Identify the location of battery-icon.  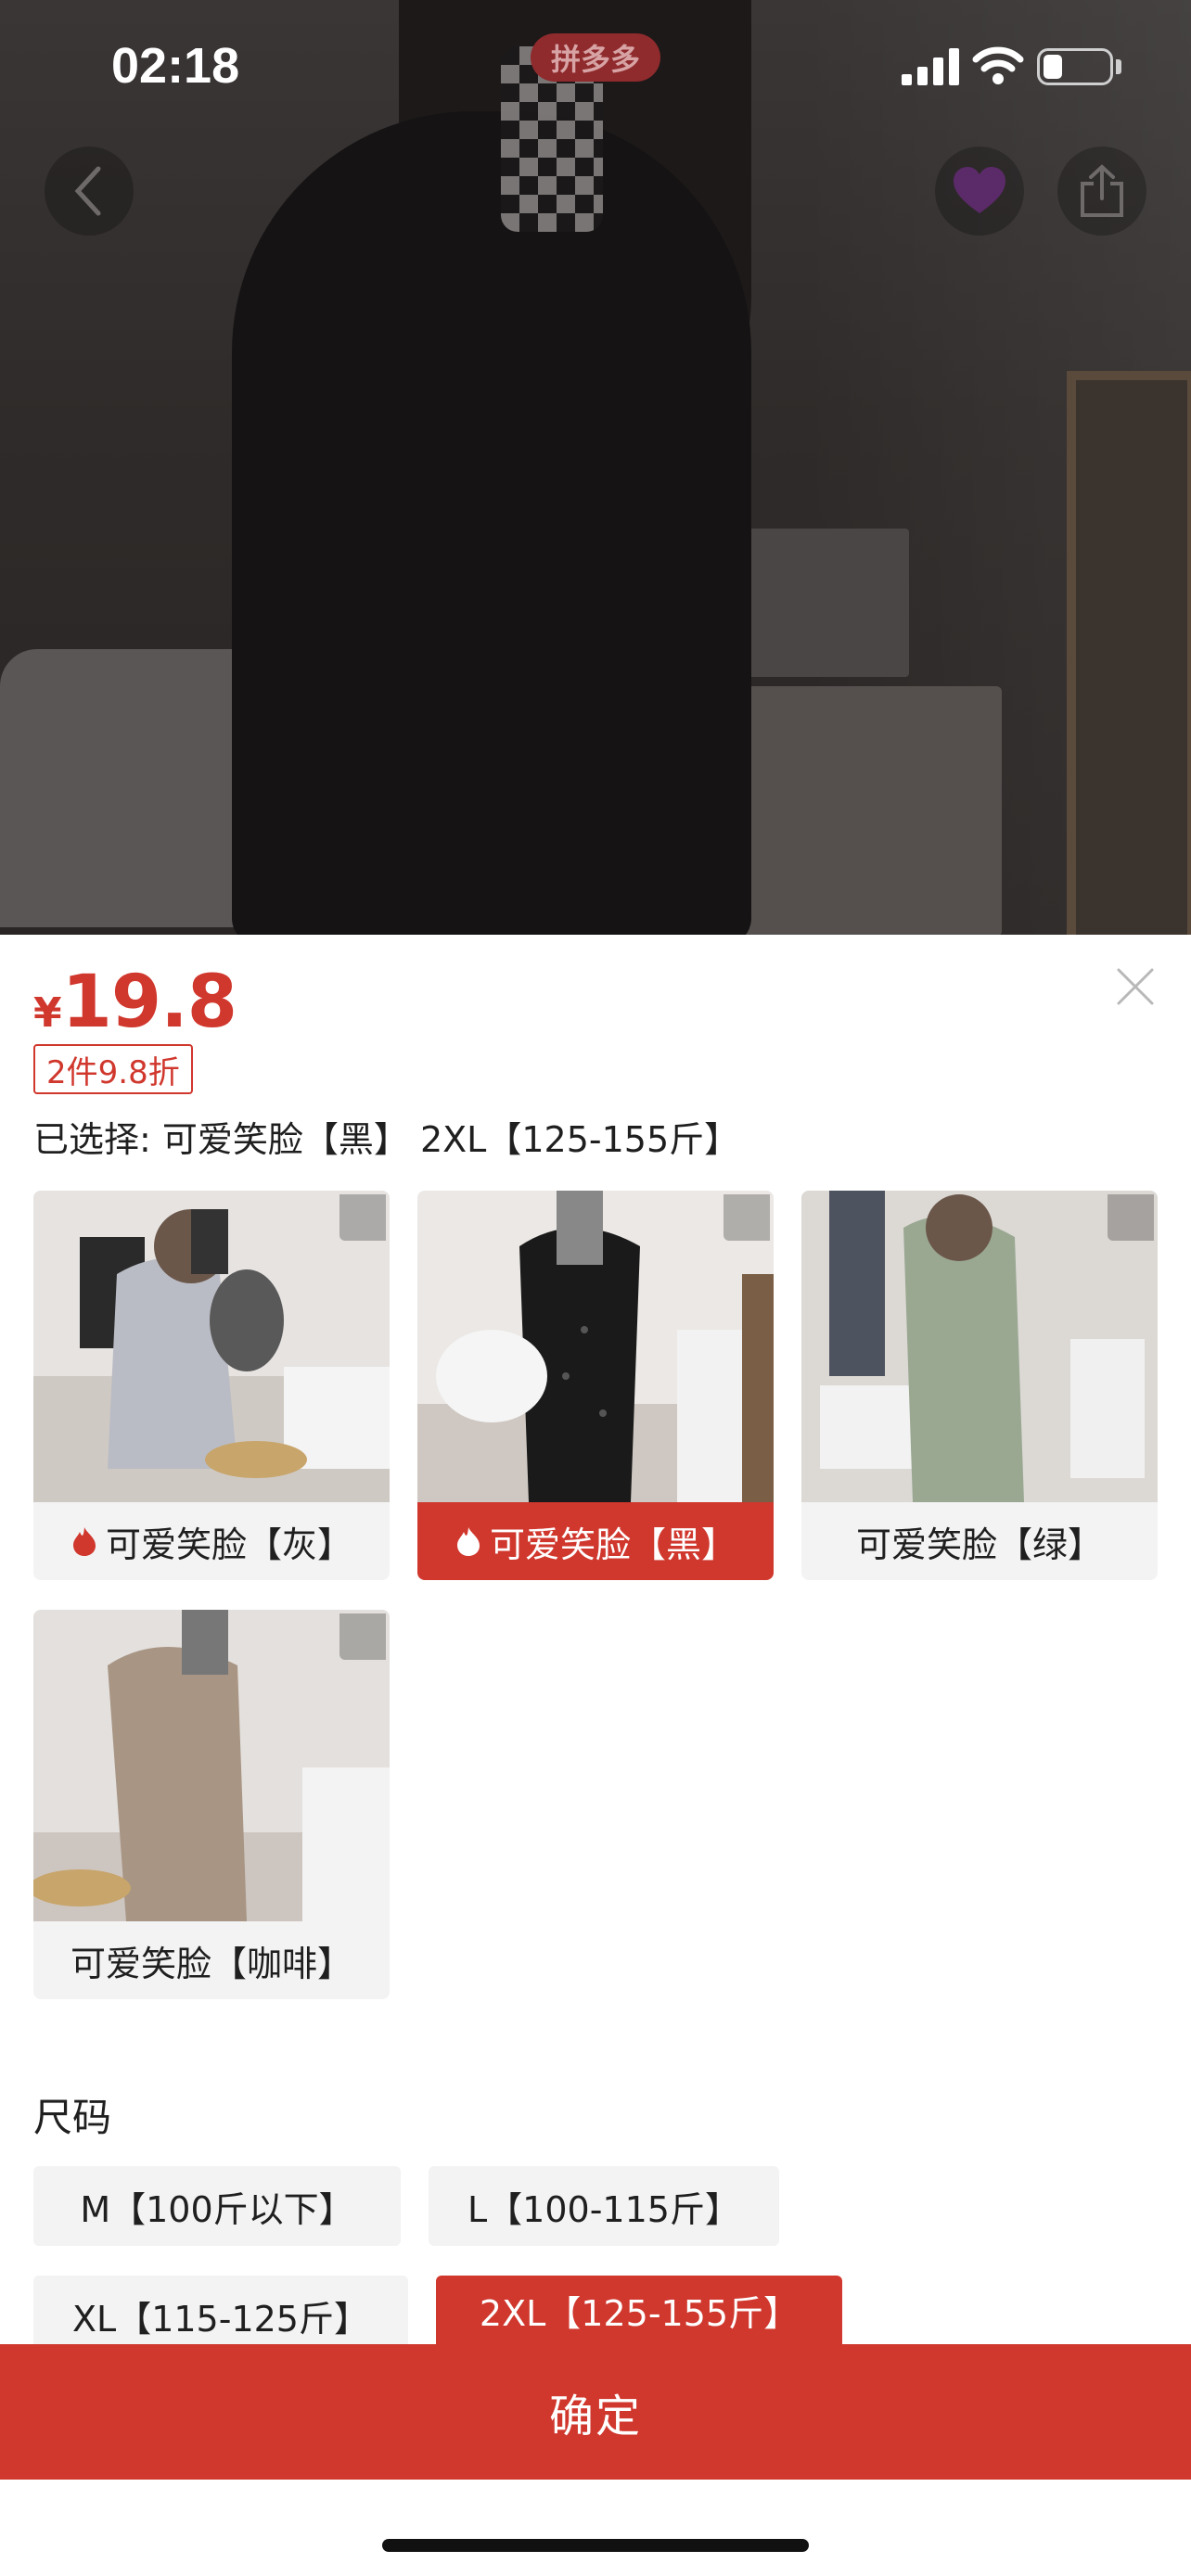
(1075, 66).